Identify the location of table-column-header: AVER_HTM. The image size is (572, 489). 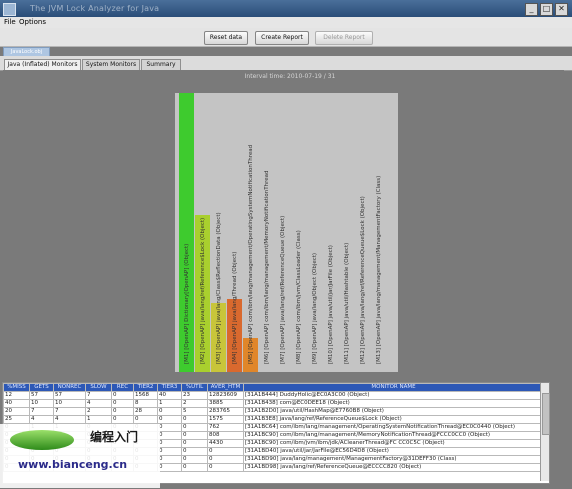
(225, 387).